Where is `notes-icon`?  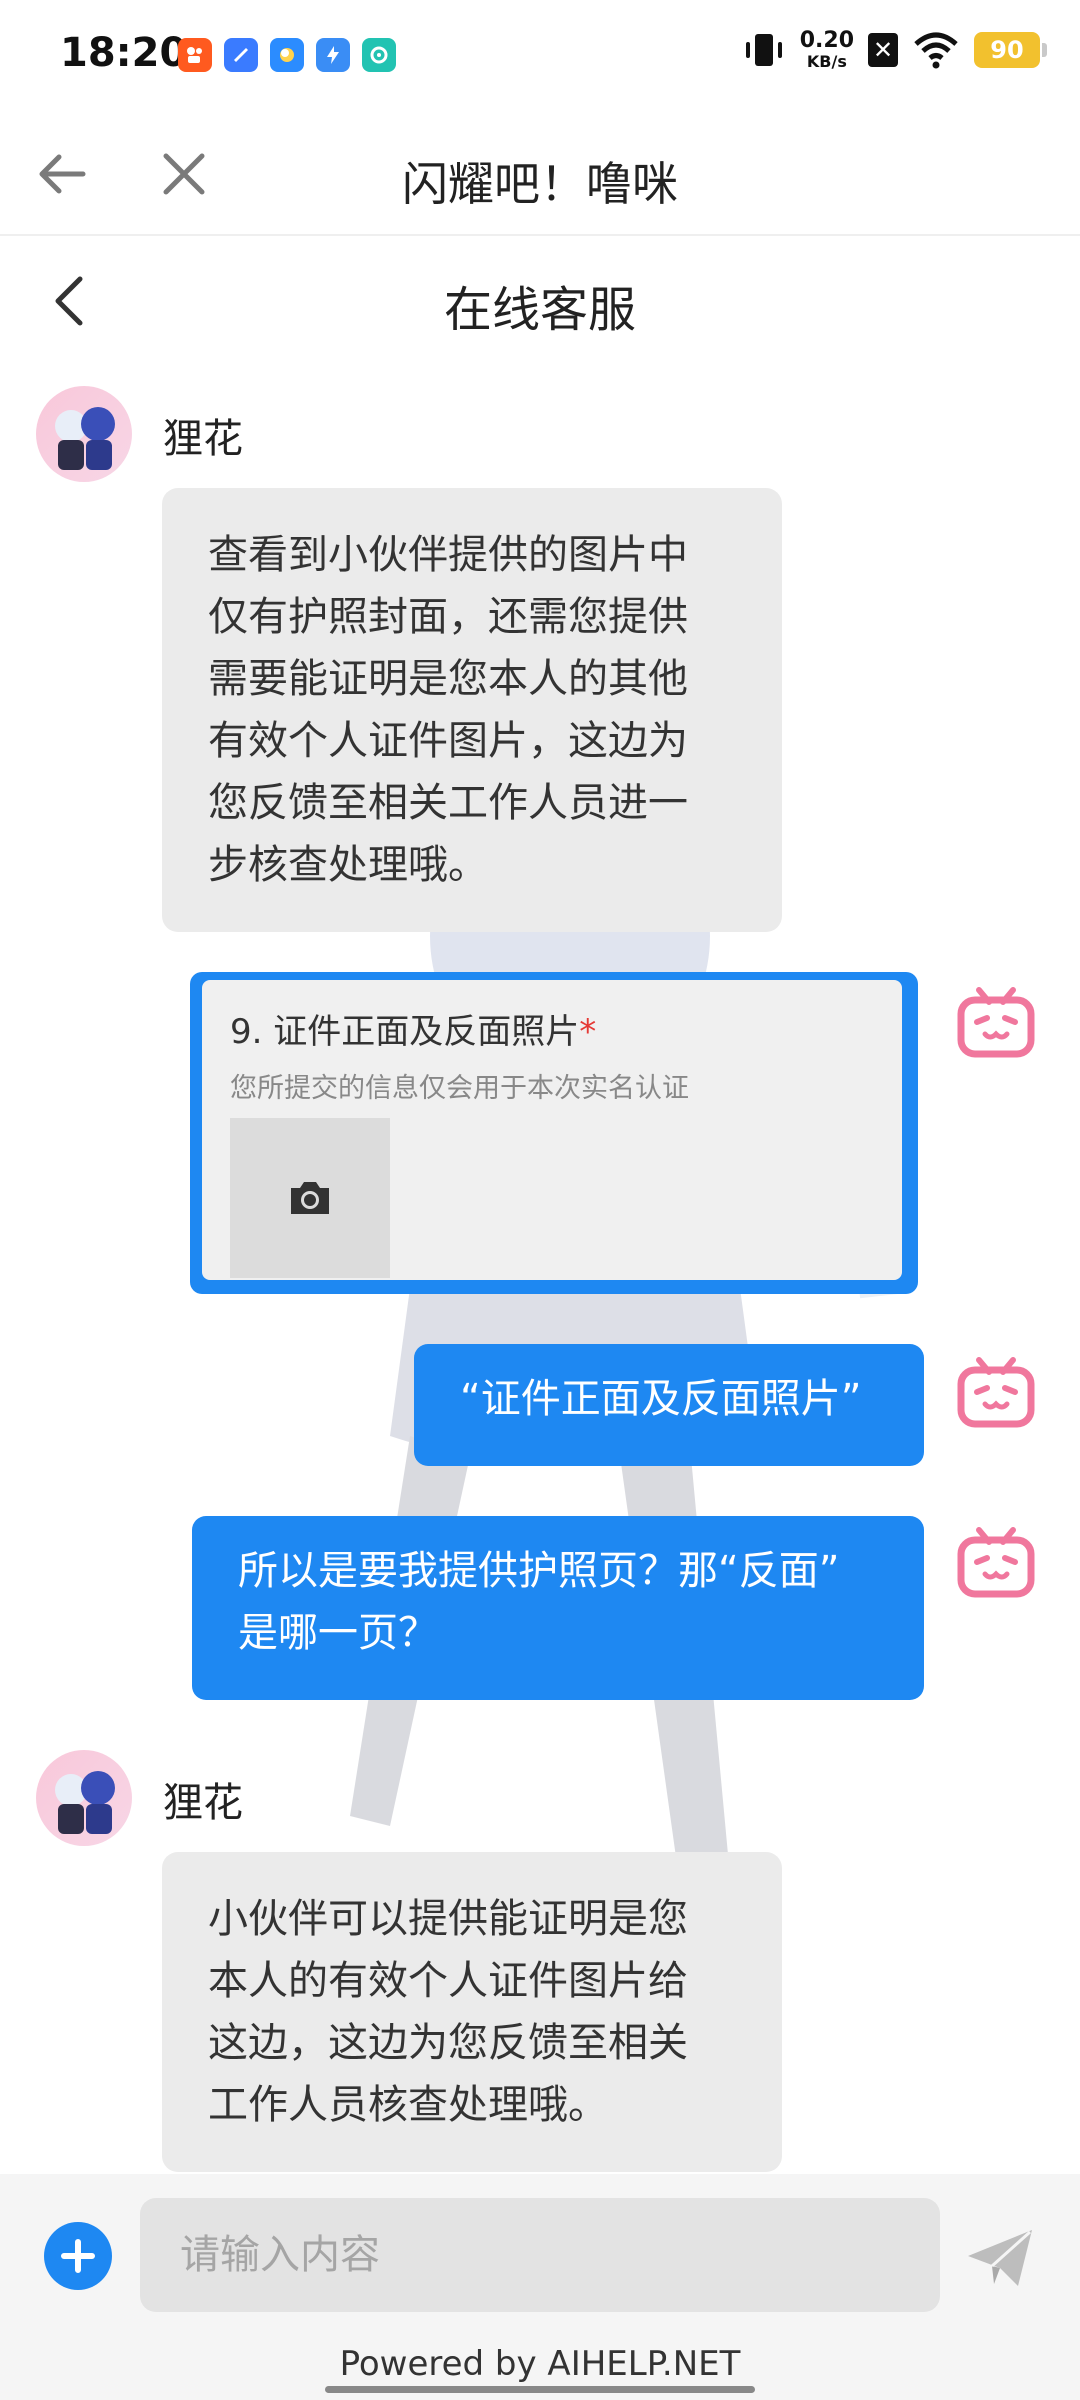 notes-icon is located at coordinates (241, 55).